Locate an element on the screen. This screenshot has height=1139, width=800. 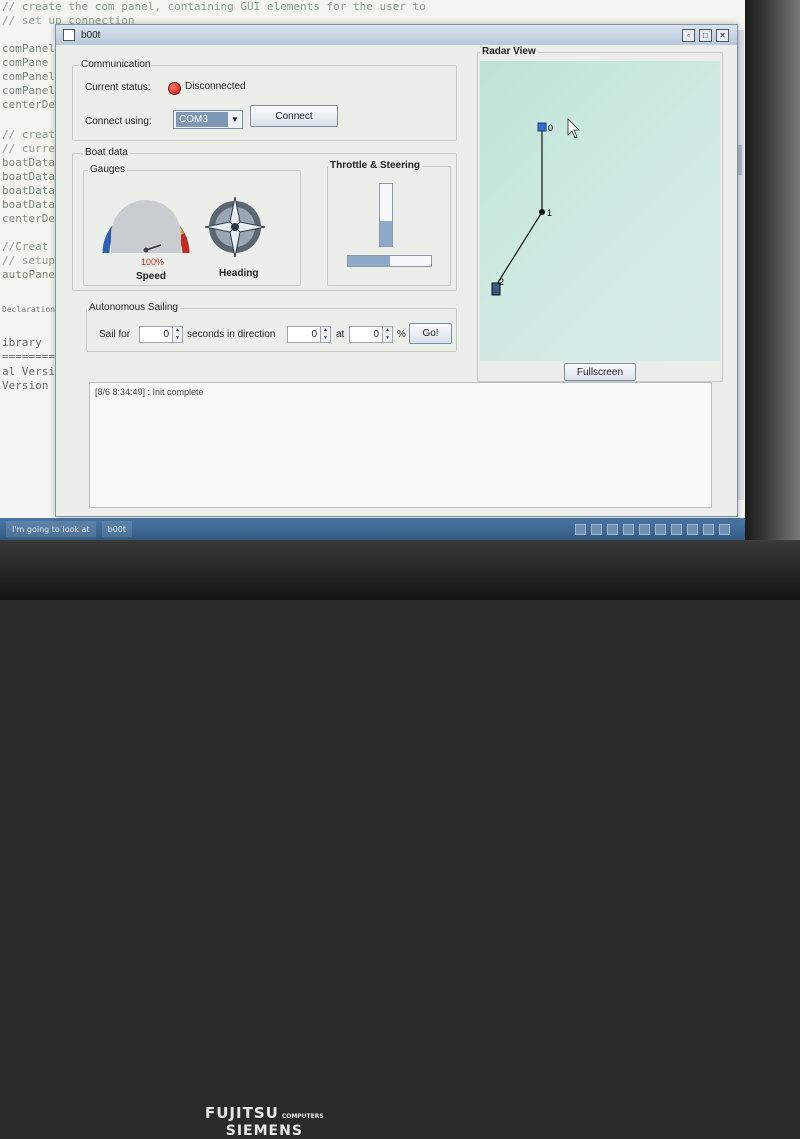
code-line: //Creat is located at coordinates (25, 246).